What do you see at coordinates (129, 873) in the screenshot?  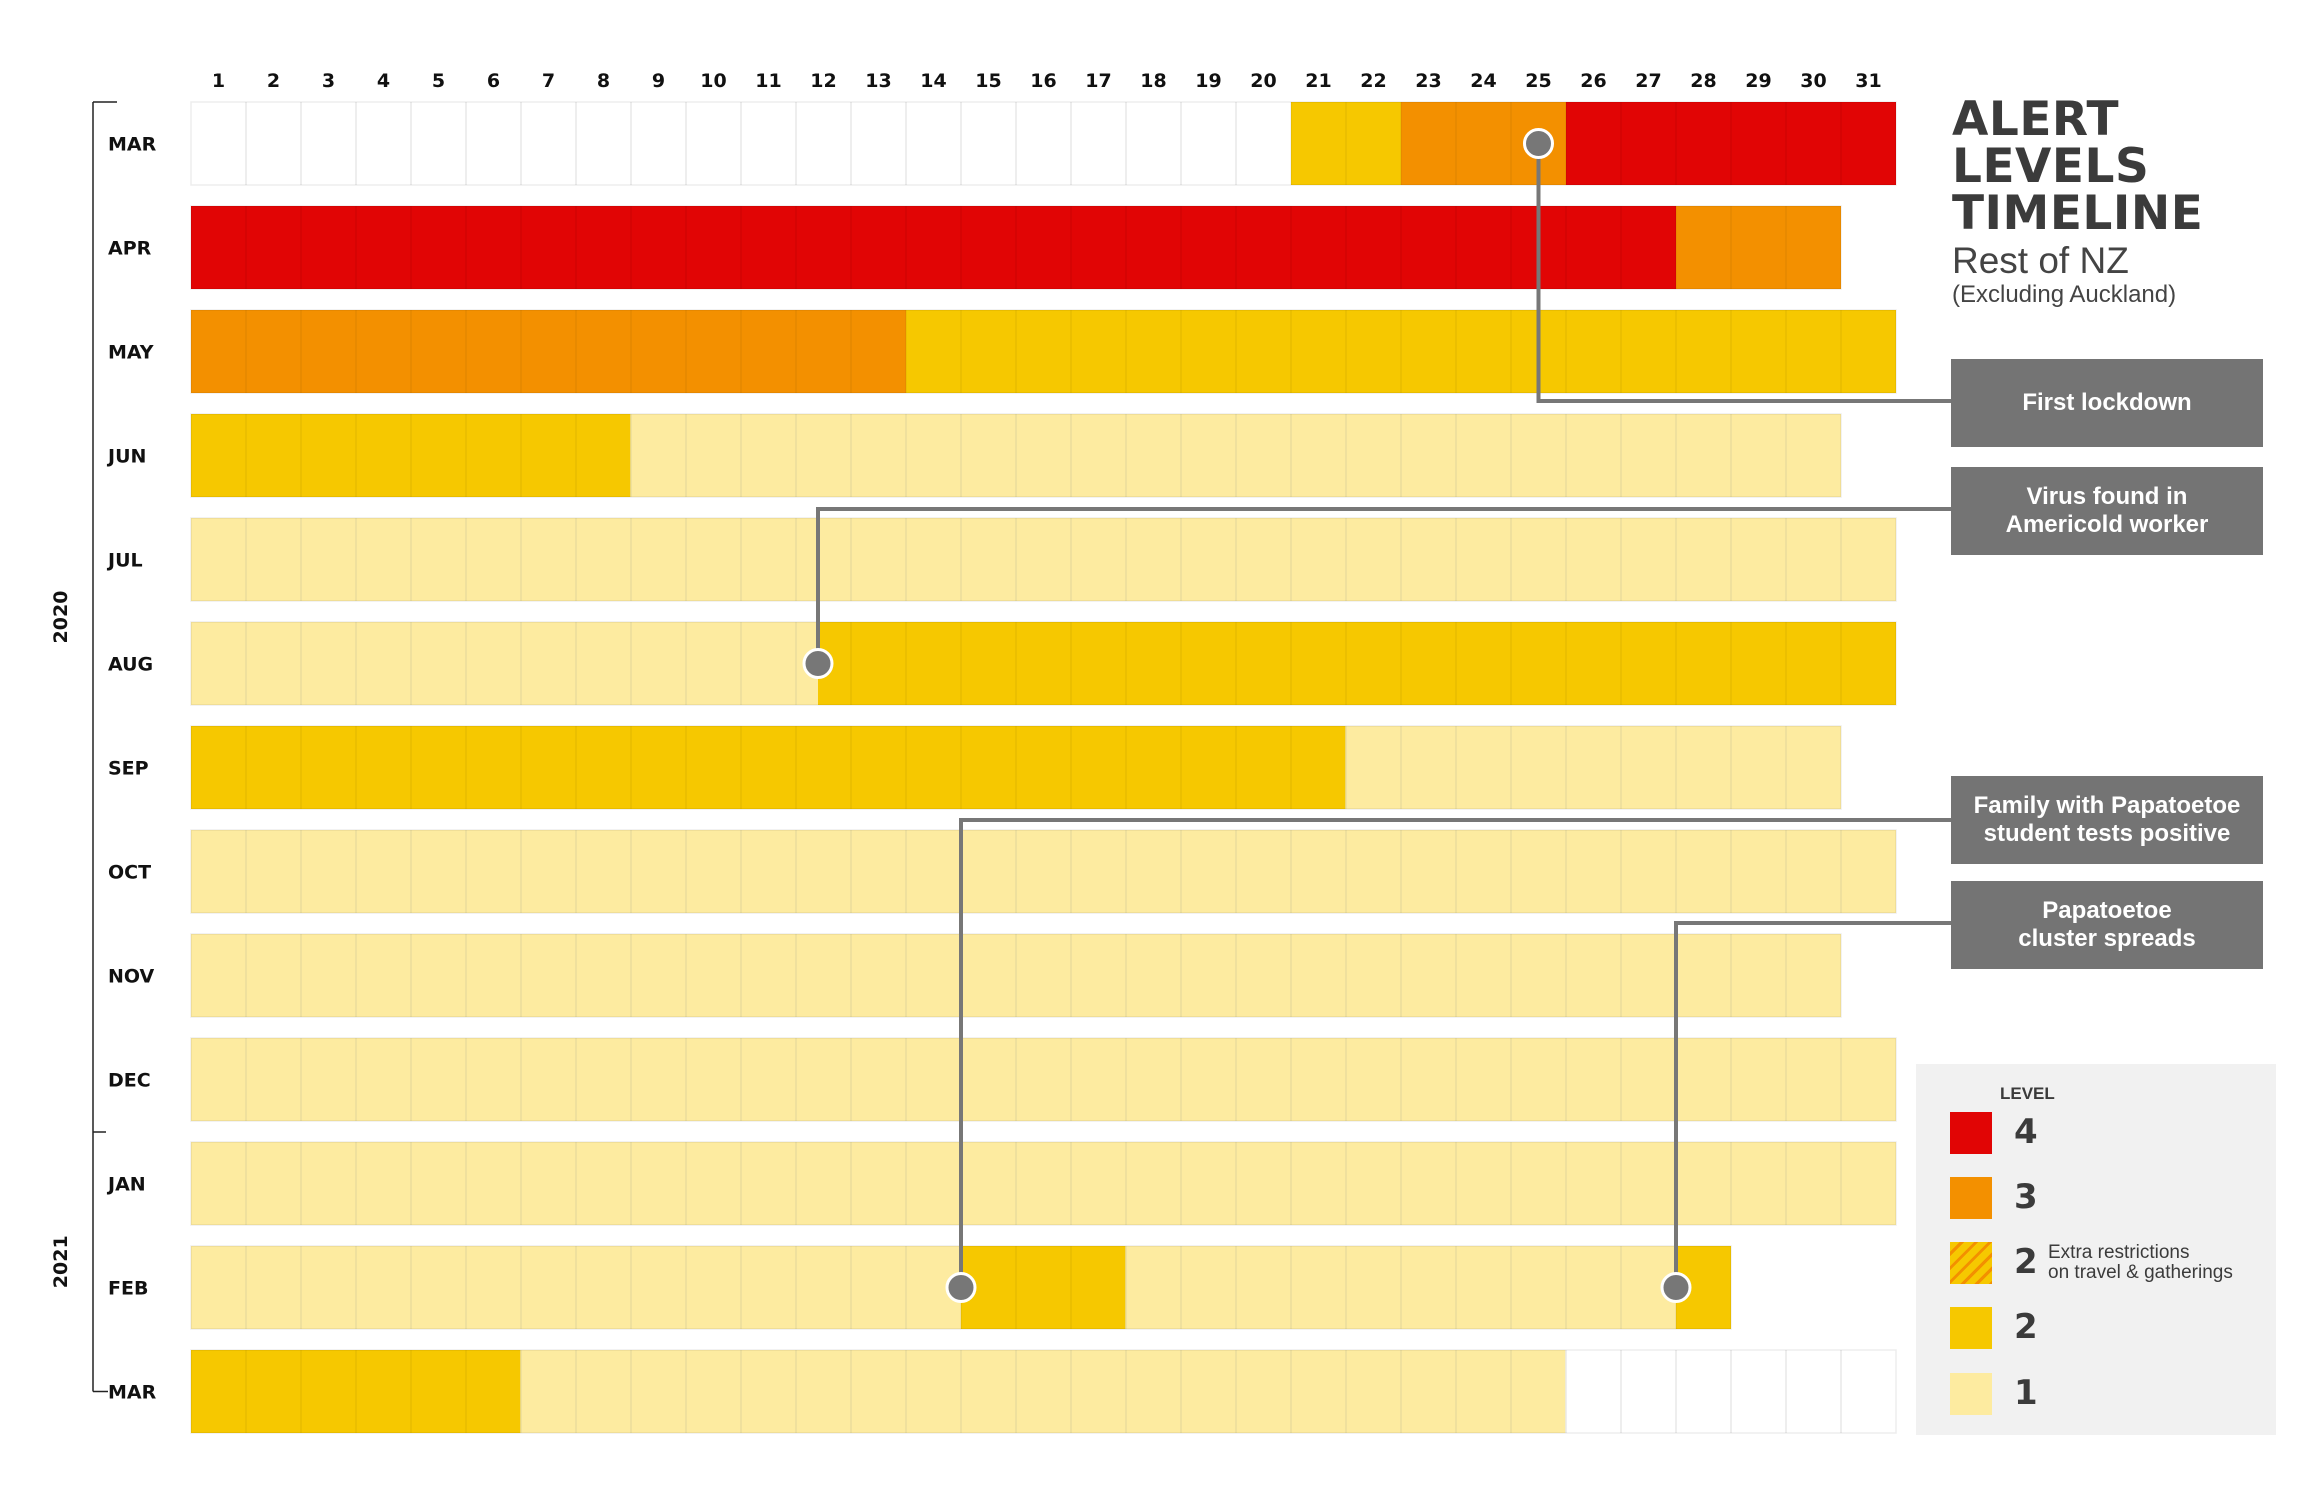 I see `month-label: OCT` at bounding box center [129, 873].